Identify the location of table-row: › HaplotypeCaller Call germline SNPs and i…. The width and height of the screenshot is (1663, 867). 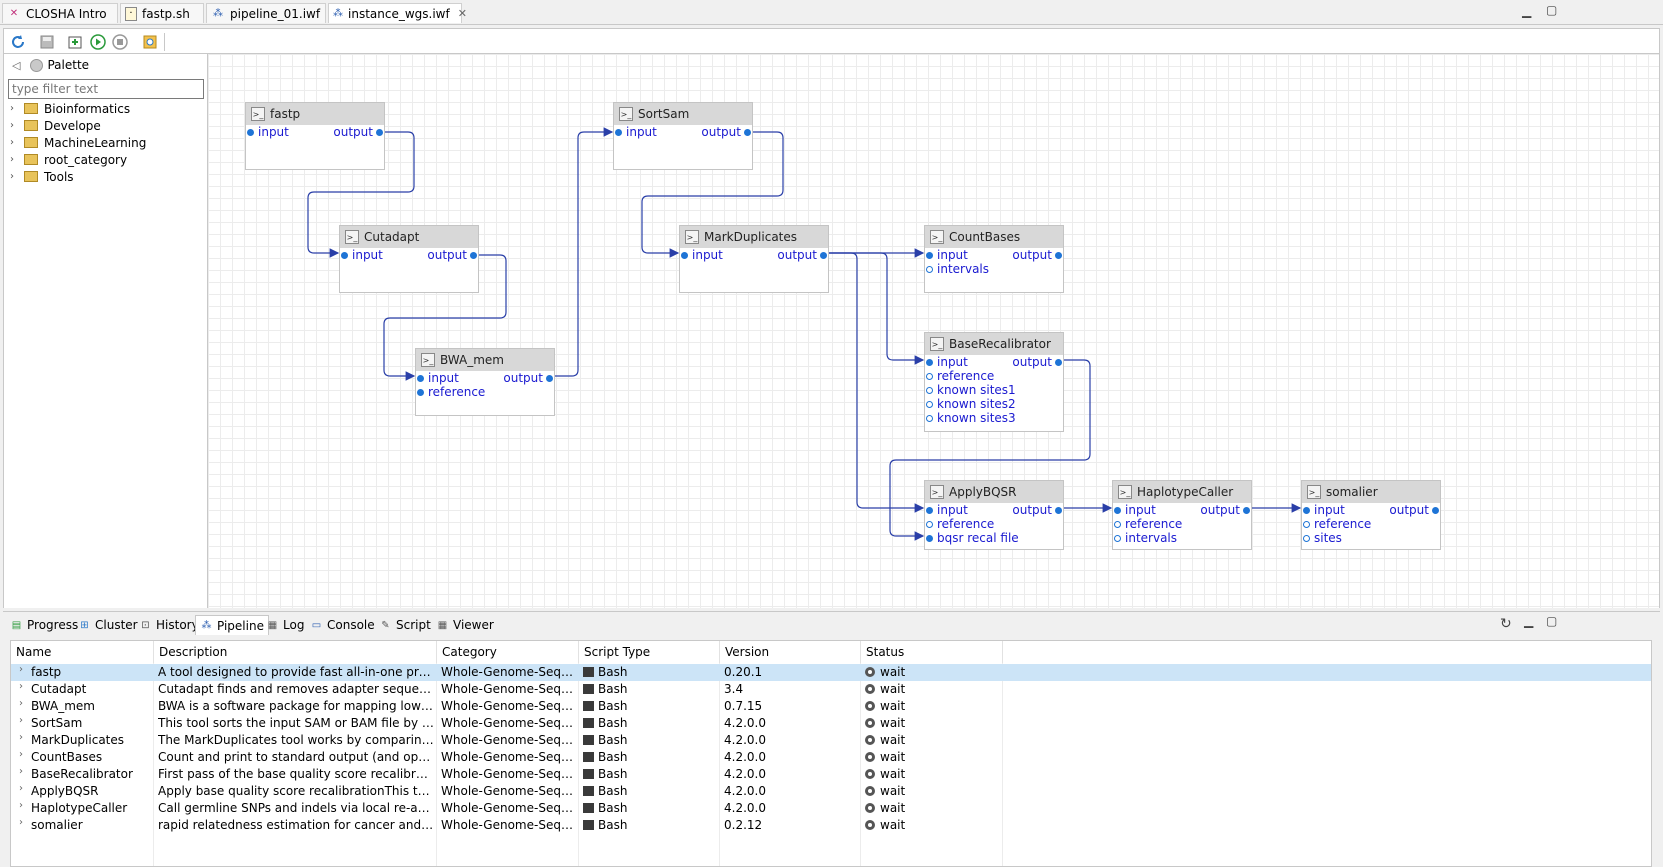
(831, 808).